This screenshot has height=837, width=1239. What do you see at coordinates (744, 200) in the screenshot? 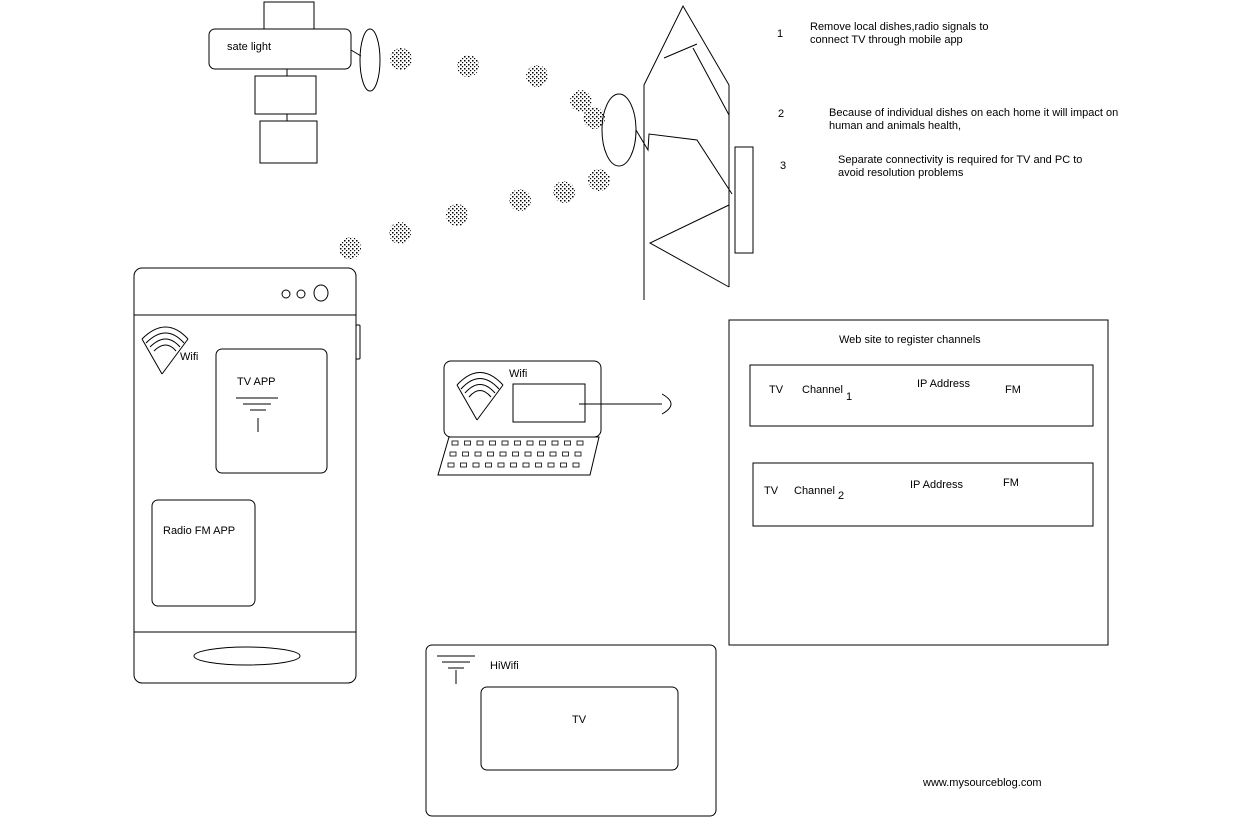
I see `house-wall-box` at bounding box center [744, 200].